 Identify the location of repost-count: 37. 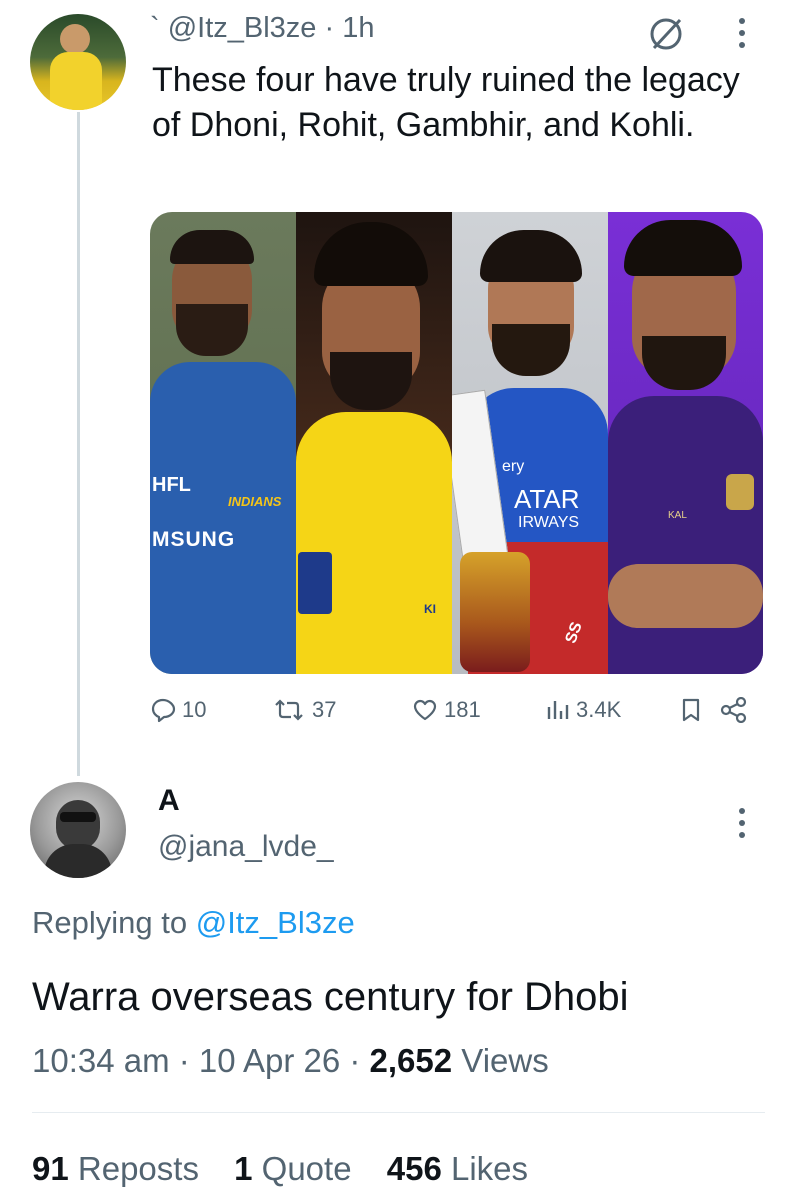
(324, 709).